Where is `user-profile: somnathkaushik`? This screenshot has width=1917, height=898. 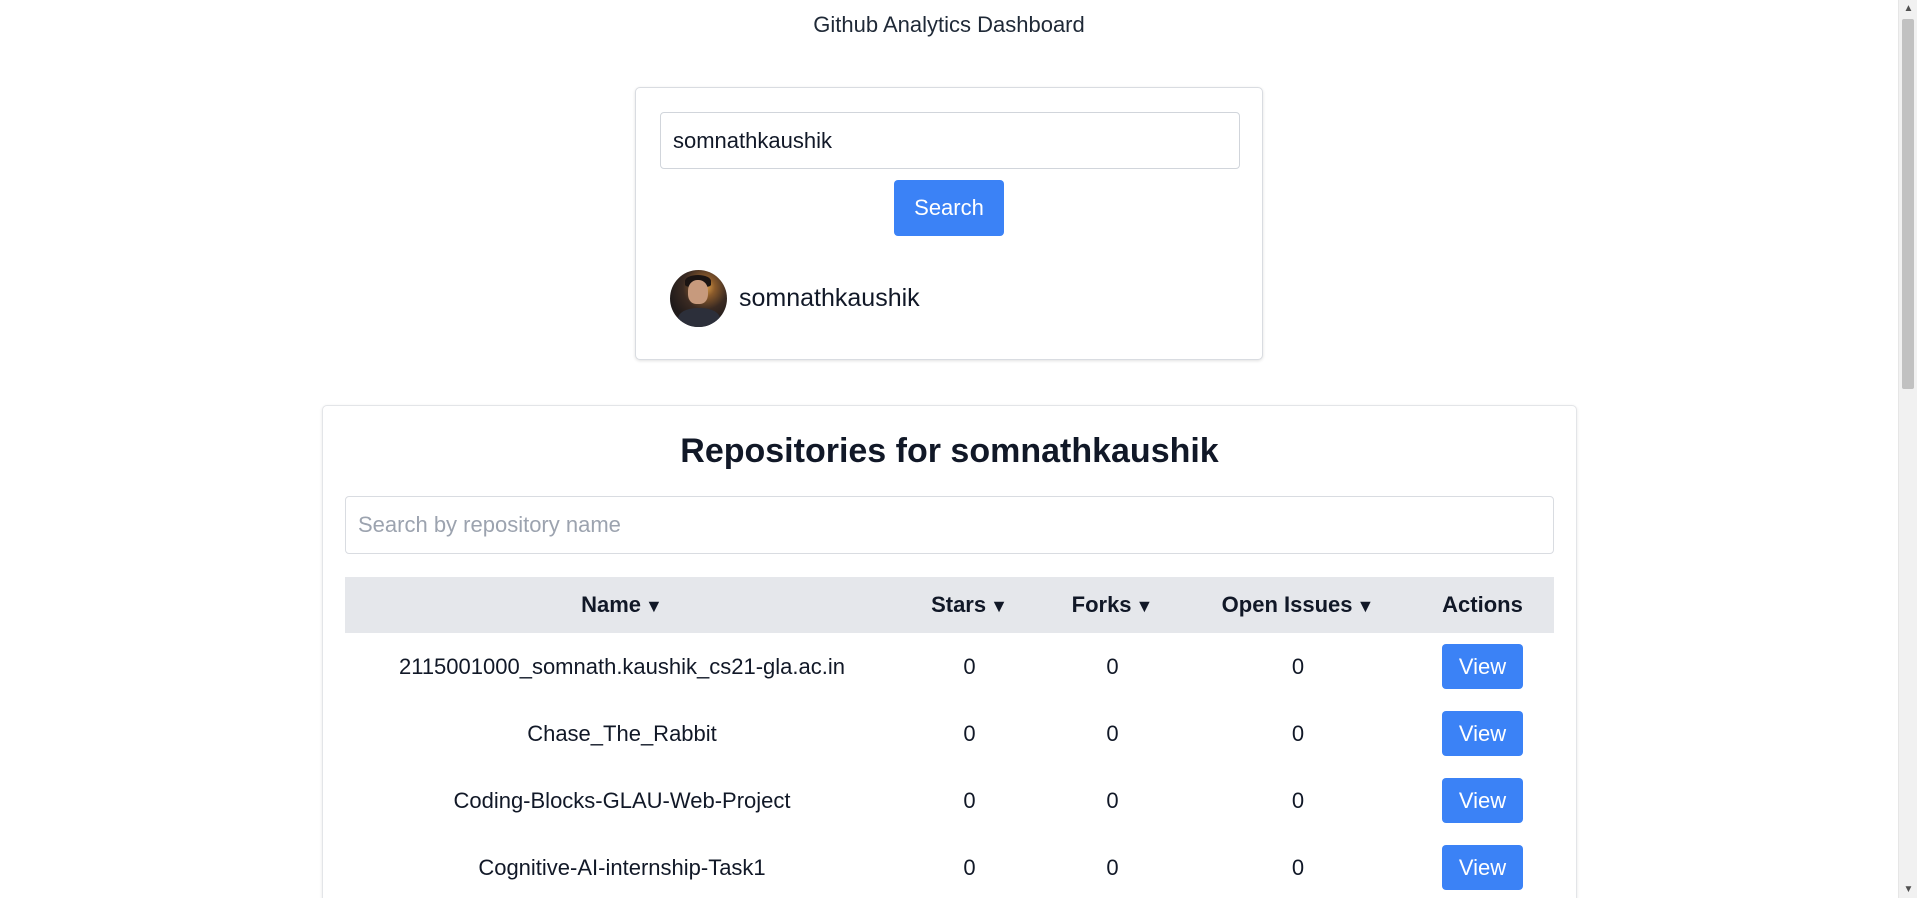 user-profile: somnathkaushik is located at coordinates (795, 298).